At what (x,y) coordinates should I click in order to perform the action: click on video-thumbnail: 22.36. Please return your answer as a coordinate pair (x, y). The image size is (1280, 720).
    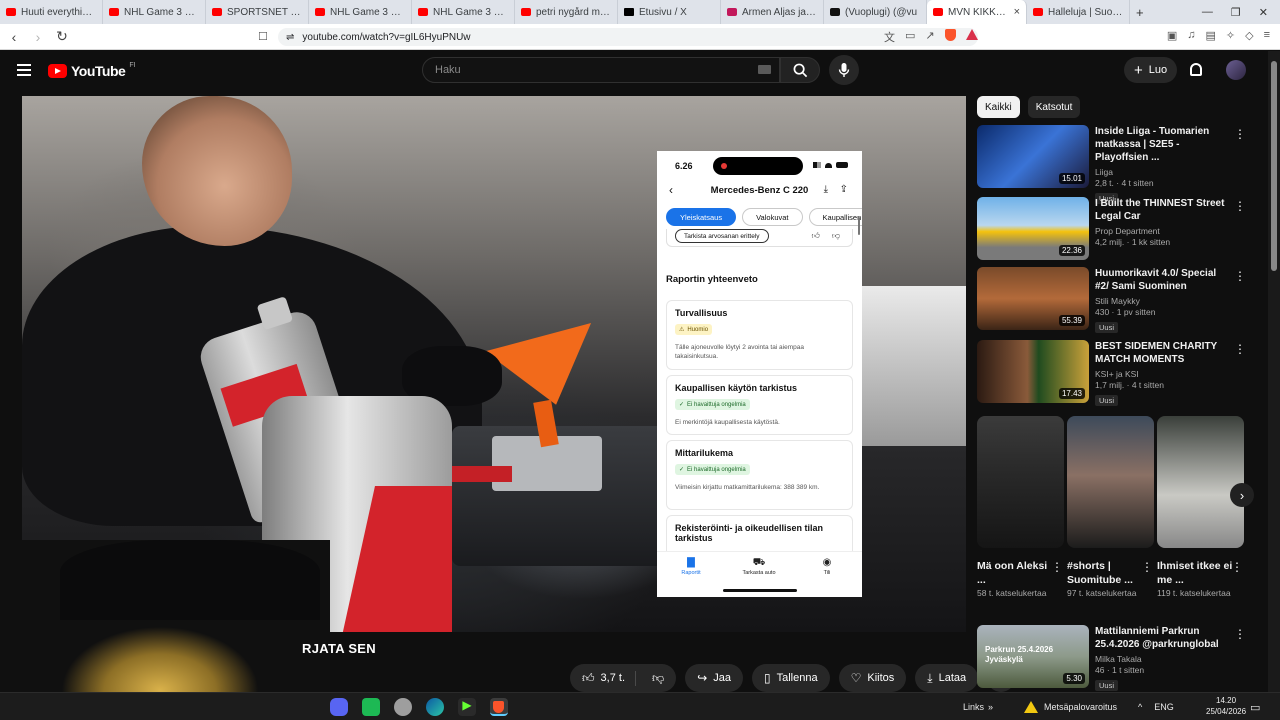
    Looking at the image, I should click on (1033, 228).